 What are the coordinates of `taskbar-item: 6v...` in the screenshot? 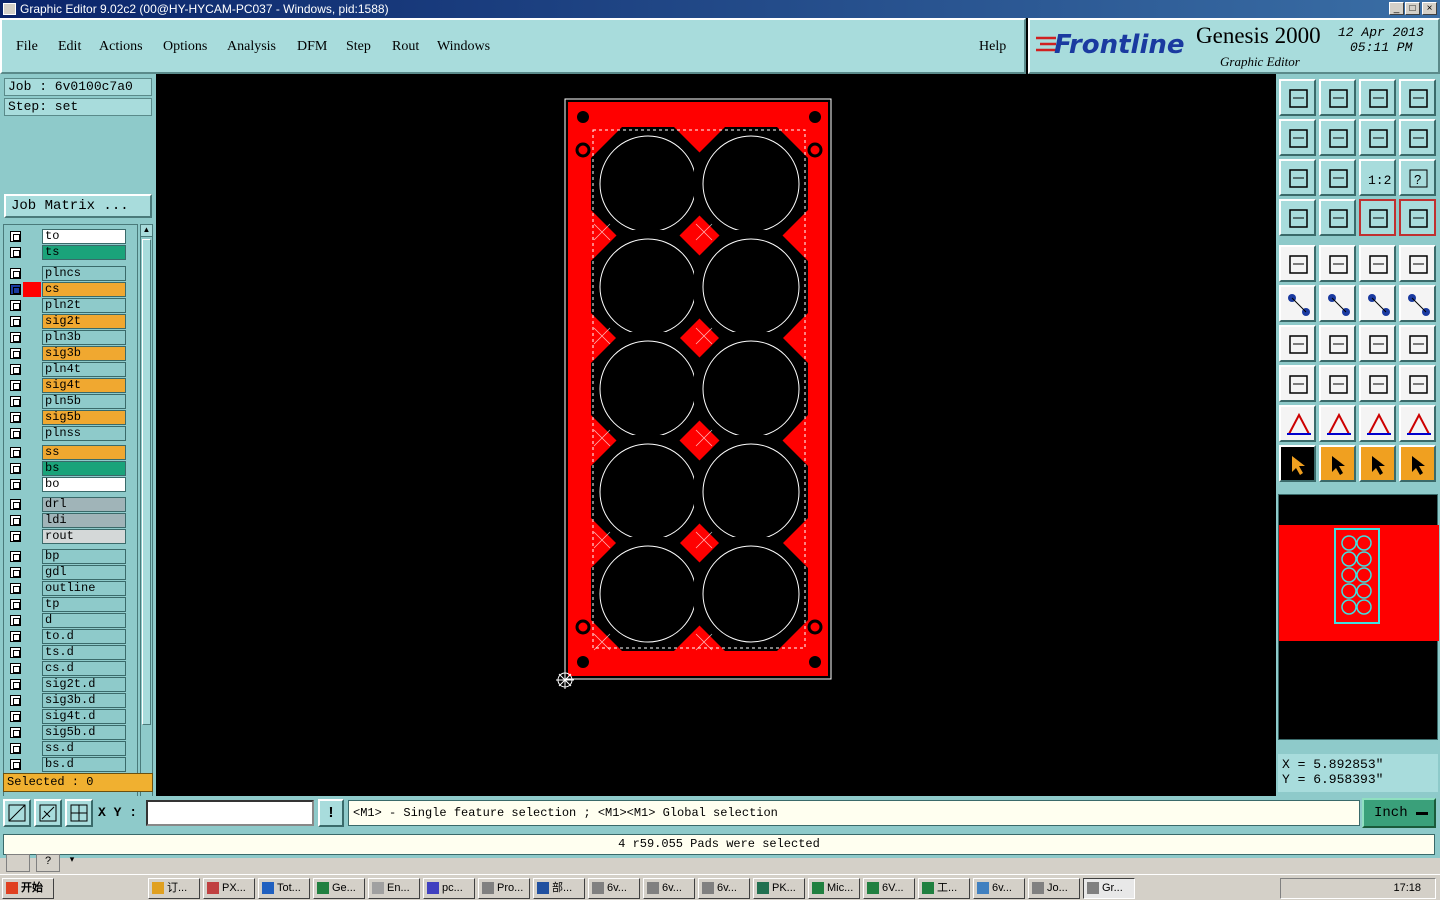 It's located at (669, 888).